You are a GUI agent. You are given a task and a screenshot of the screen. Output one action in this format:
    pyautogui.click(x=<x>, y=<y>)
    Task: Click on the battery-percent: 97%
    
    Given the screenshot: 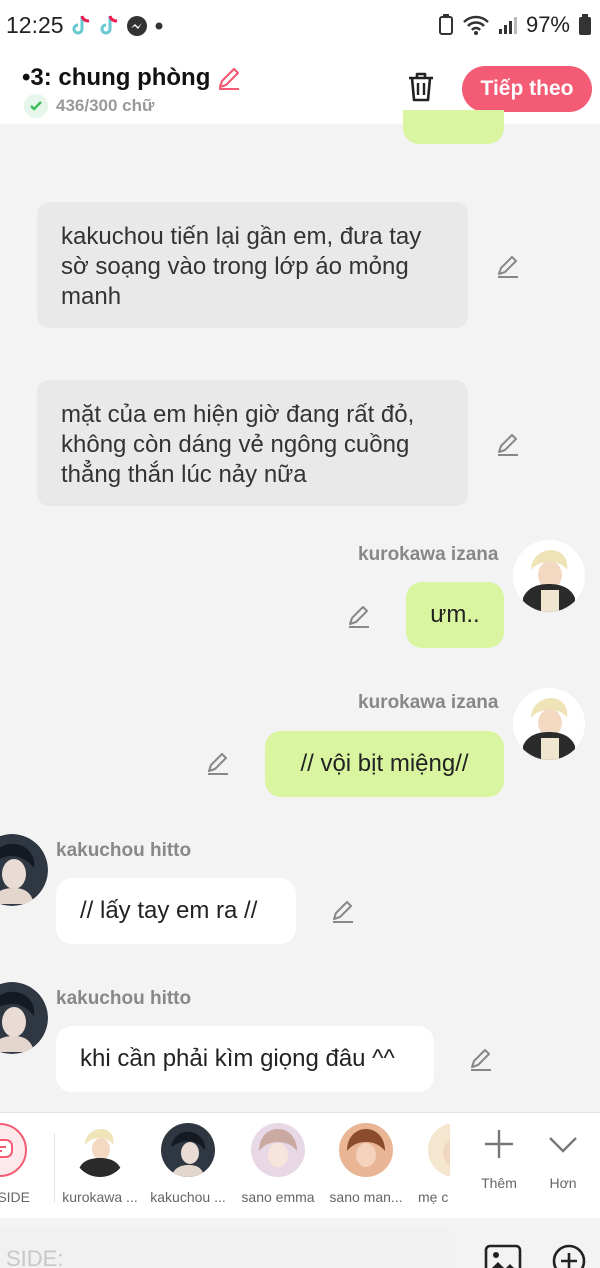 What is the action you would take?
    pyautogui.click(x=547, y=24)
    